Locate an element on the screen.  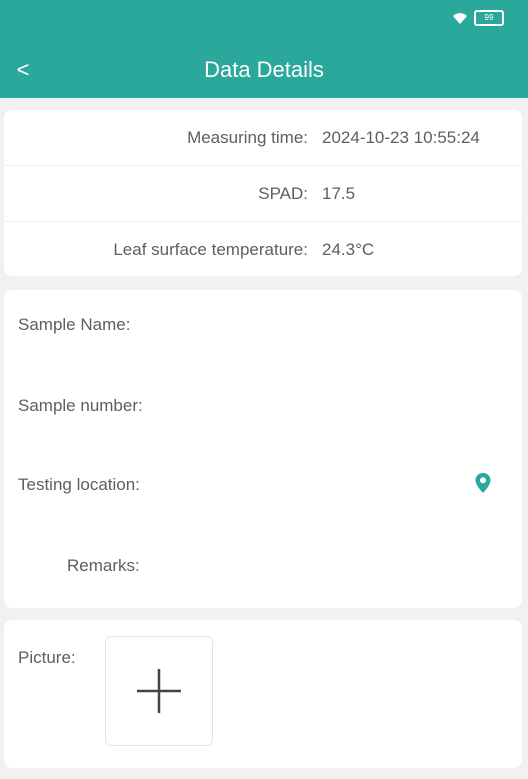
spad-row: SPAD: 17.5 is located at coordinates (263, 194).